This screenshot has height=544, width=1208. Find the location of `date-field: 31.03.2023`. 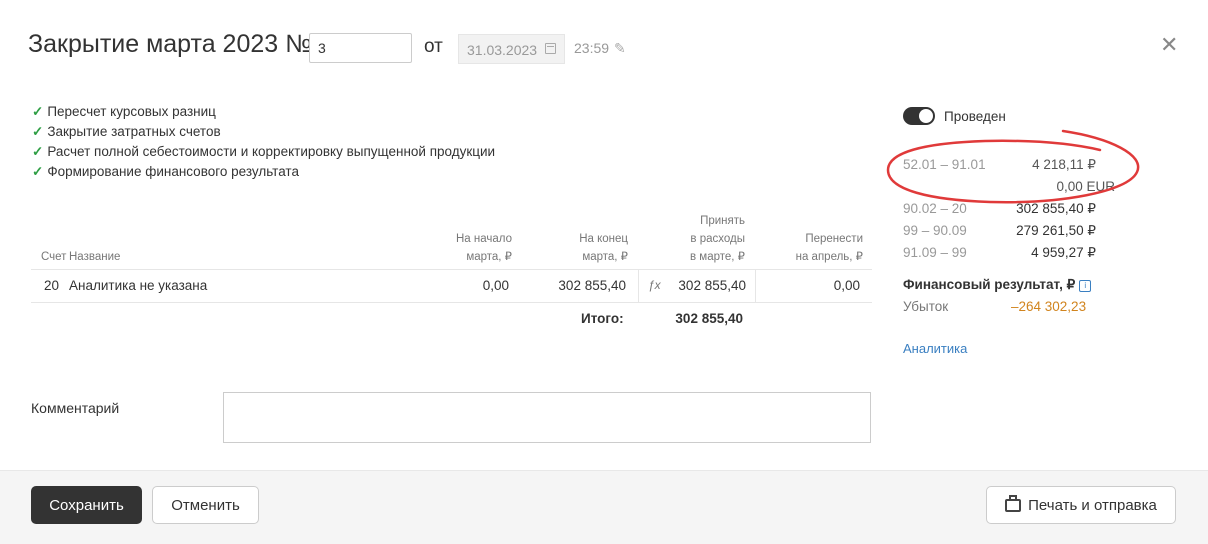

date-field: 31.03.2023 is located at coordinates (511, 49).